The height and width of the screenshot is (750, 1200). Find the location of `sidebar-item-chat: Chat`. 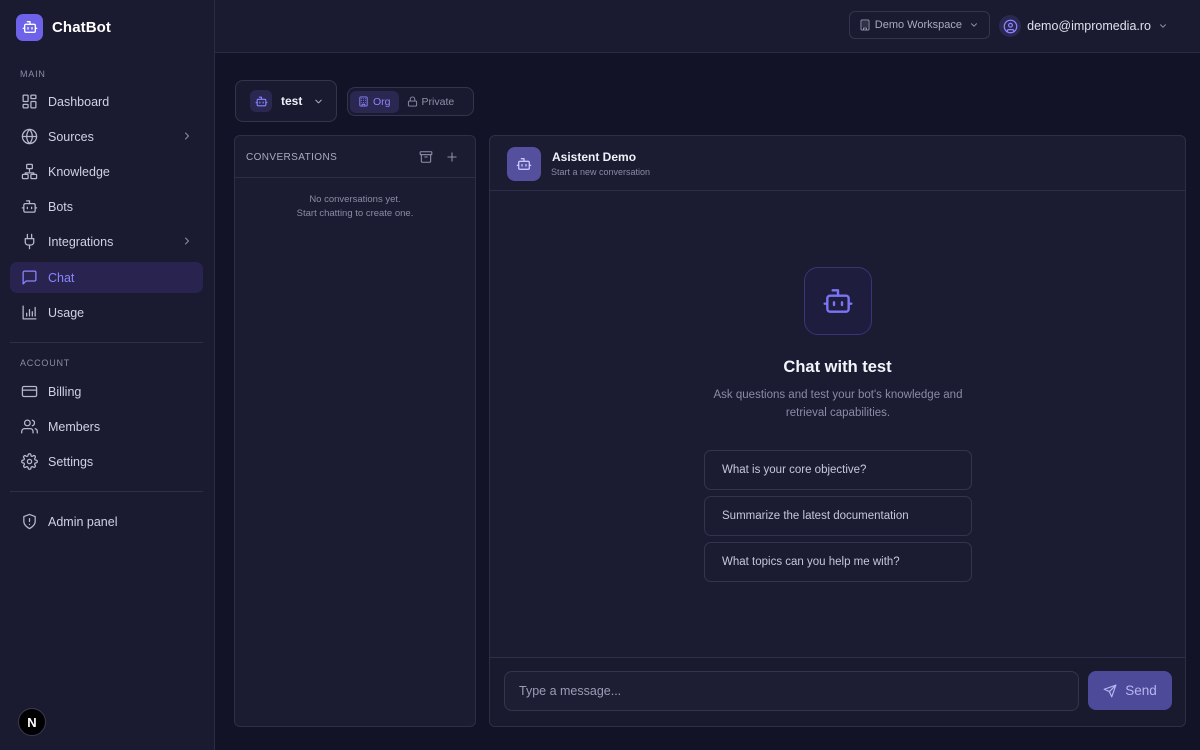

sidebar-item-chat: Chat is located at coordinates (106, 277).